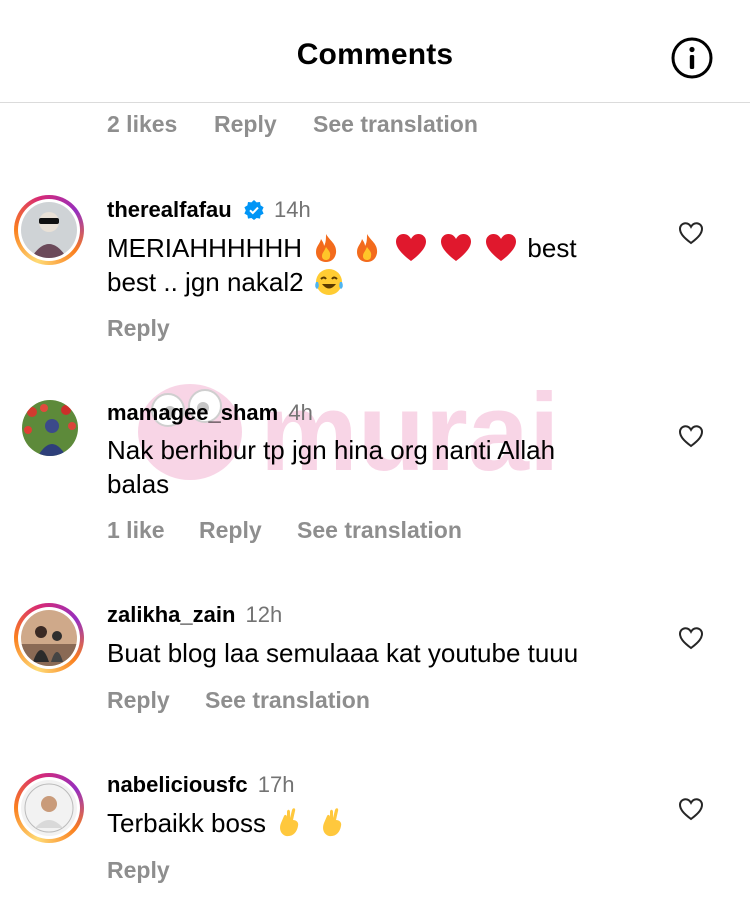  I want to click on previous-comment-actions: 2 likes Reply See translation, so click(317, 125).